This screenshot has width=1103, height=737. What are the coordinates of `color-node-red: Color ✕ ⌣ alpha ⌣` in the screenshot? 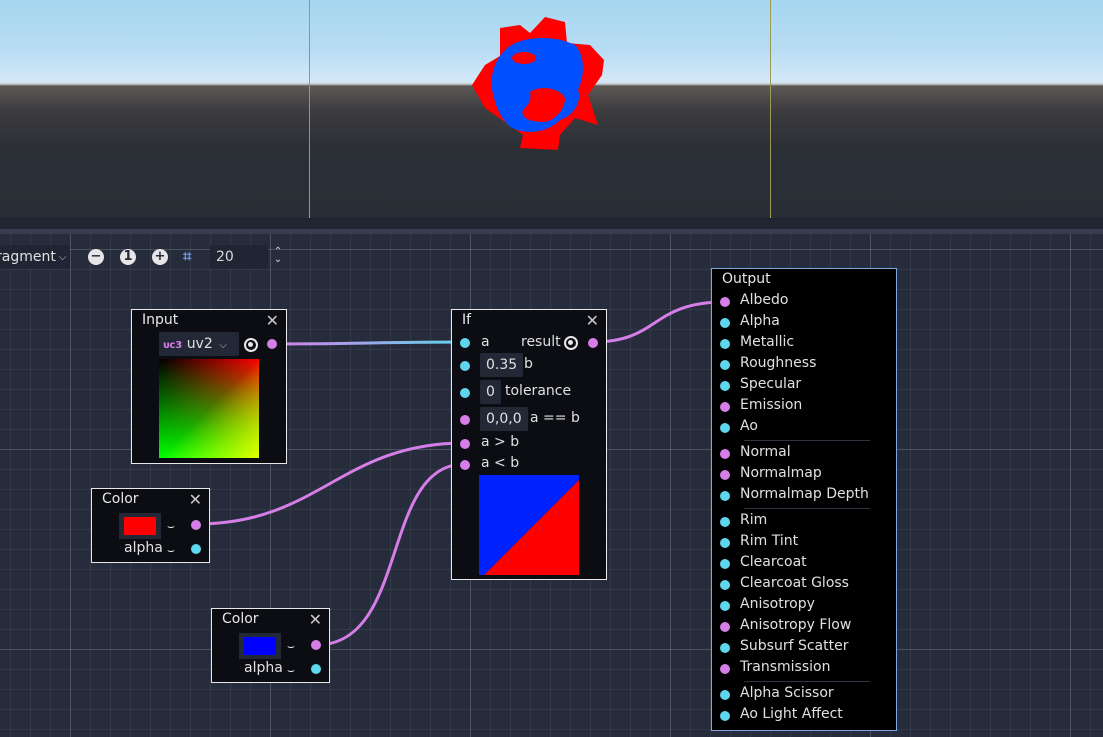 It's located at (150, 525).